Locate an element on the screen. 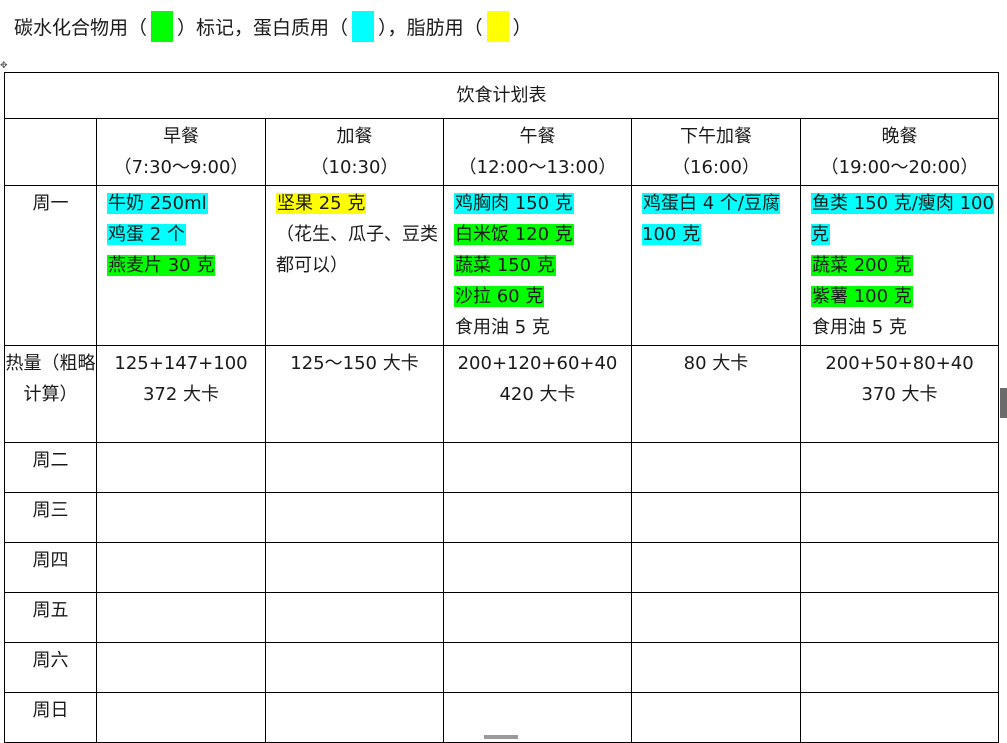  food-item: 鸡胸肉 150 克 is located at coordinates (514, 203).